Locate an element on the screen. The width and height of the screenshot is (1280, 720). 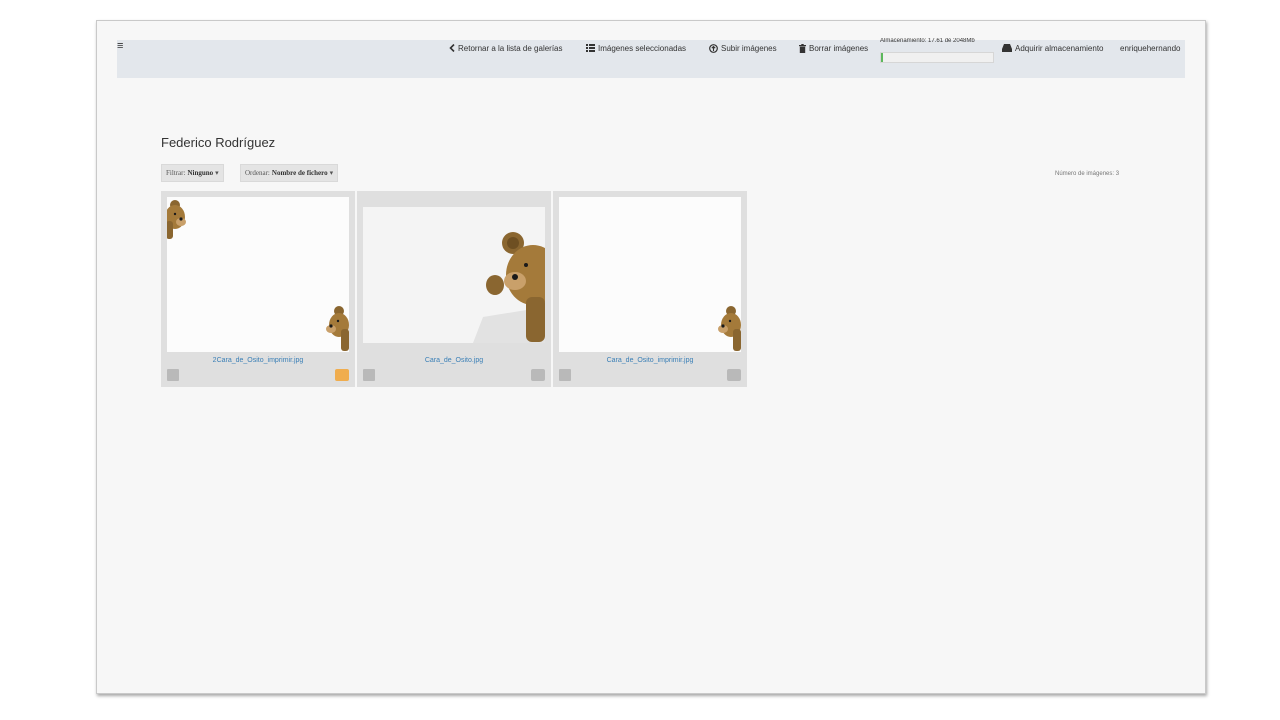
upload-images-link: Subir imágenes is located at coordinates (743, 48).